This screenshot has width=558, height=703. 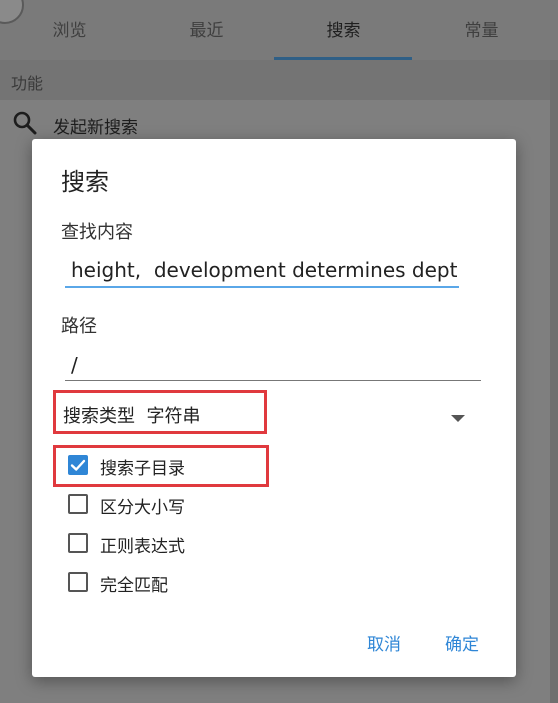 I want to click on search-type-select: 搜索类型 字符串, so click(x=160, y=412).